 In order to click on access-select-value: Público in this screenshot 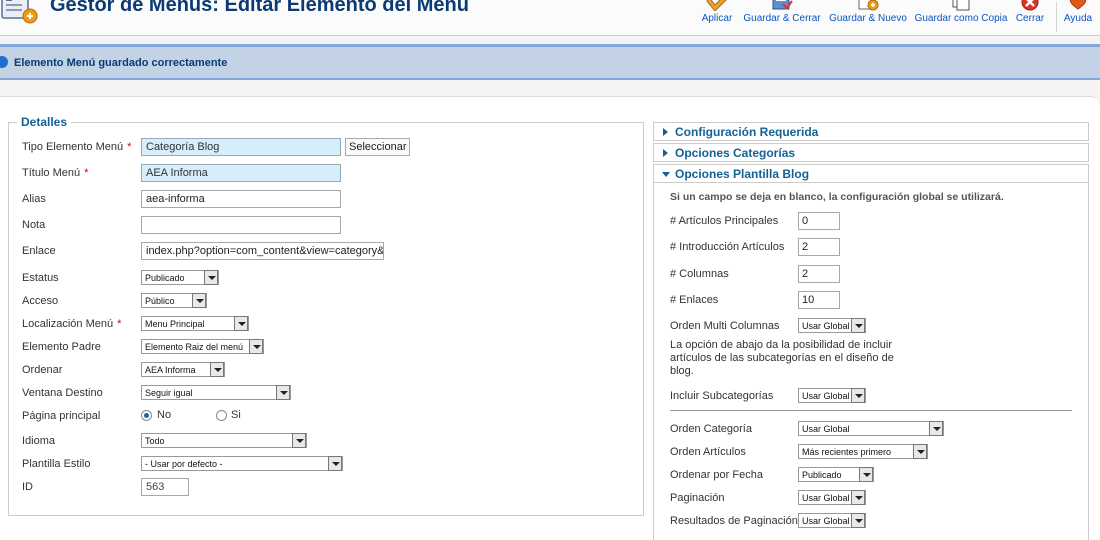, I will do `click(160, 301)`.